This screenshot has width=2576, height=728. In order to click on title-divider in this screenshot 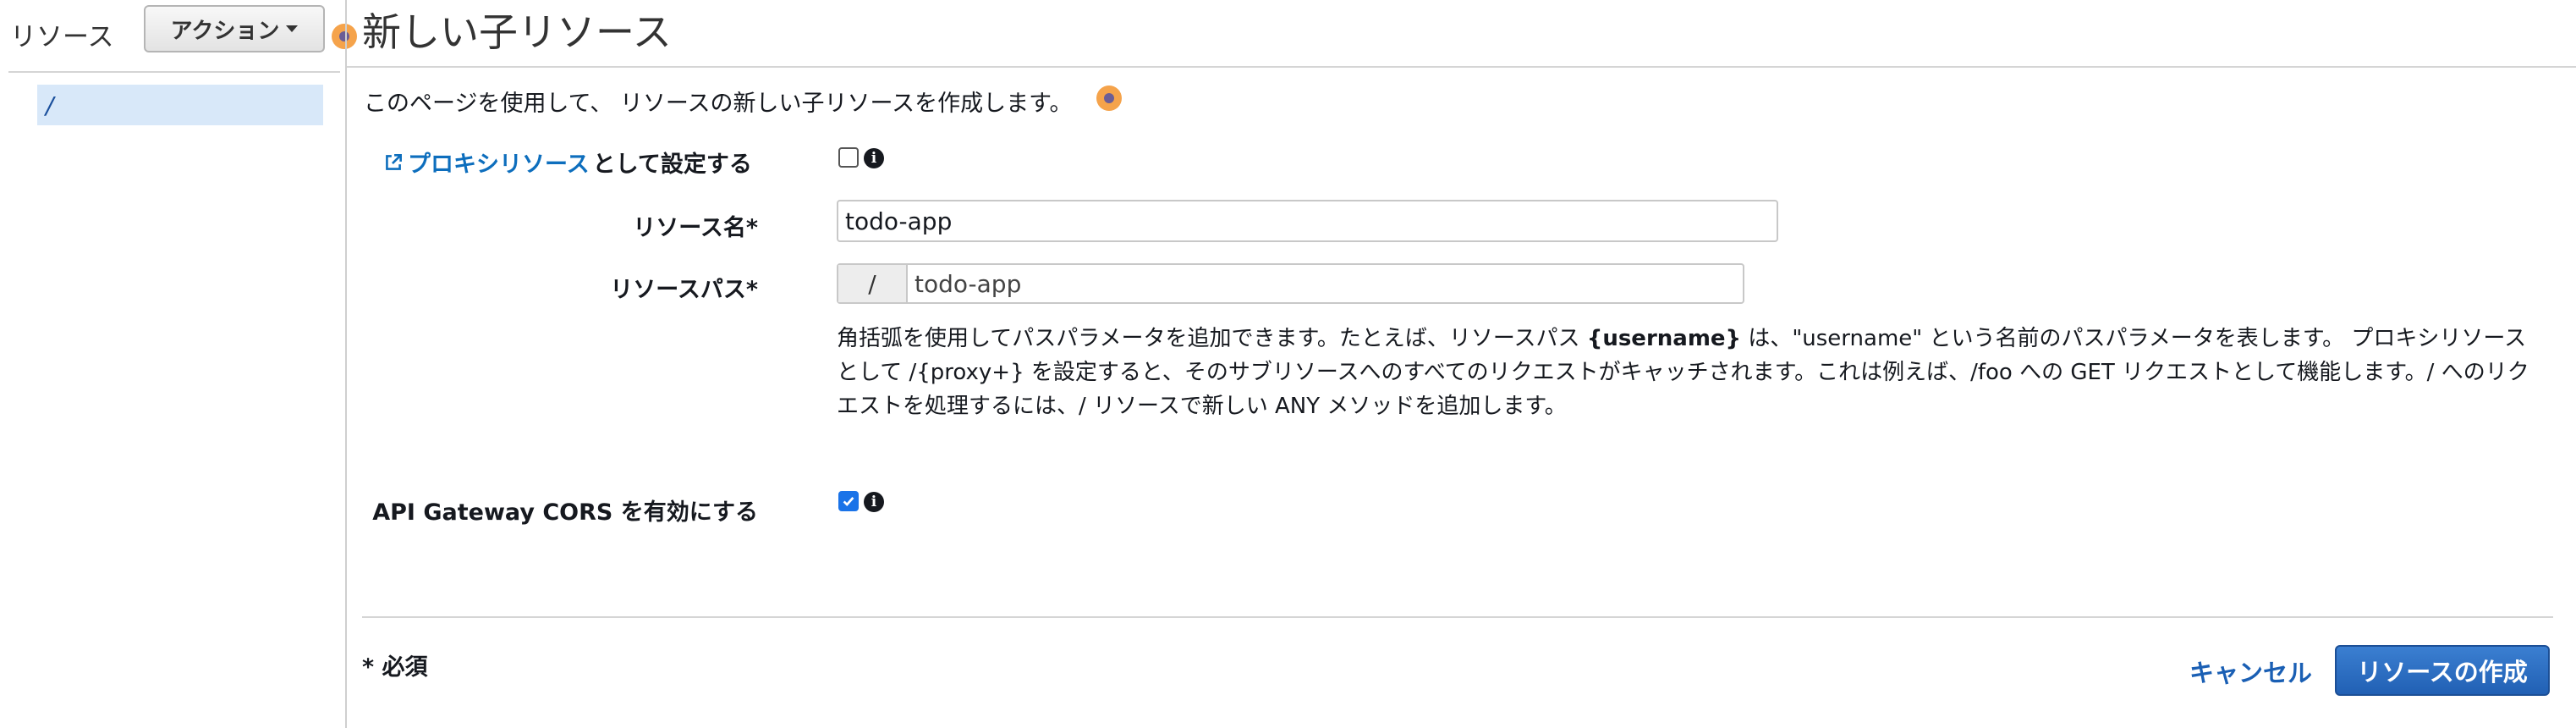, I will do `click(1462, 67)`.